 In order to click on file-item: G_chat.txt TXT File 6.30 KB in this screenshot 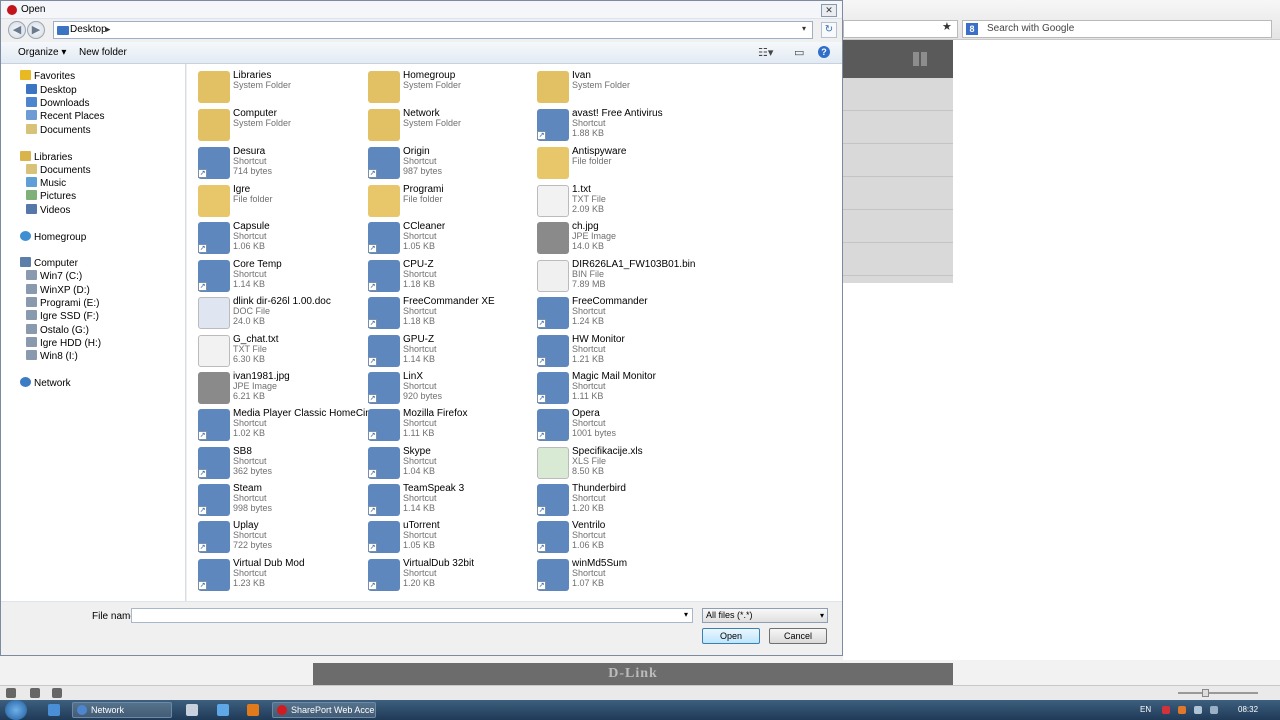, I will do `click(280, 351)`.